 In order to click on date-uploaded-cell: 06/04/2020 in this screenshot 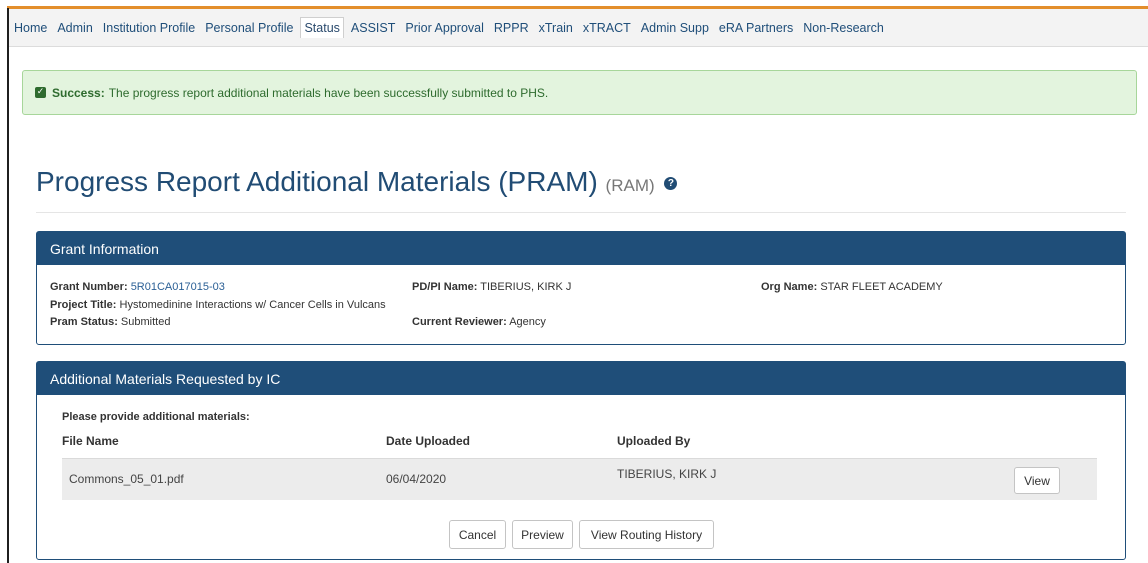, I will do `click(416, 479)`.